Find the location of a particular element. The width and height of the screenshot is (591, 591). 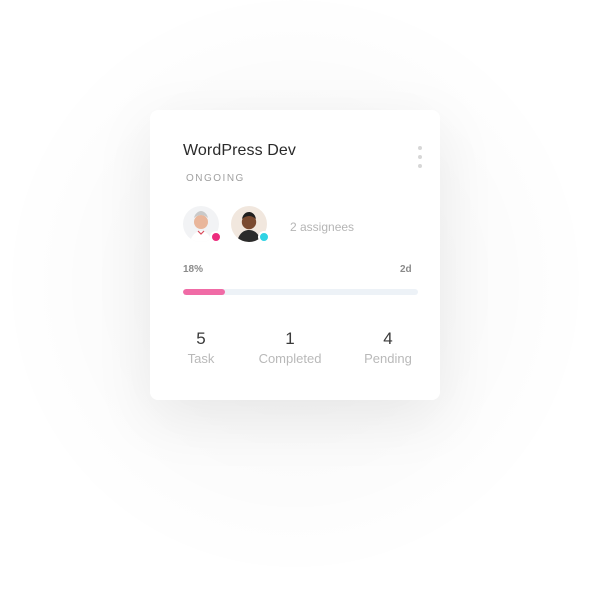

stat-pending: 4 Pending is located at coordinates (388, 348).